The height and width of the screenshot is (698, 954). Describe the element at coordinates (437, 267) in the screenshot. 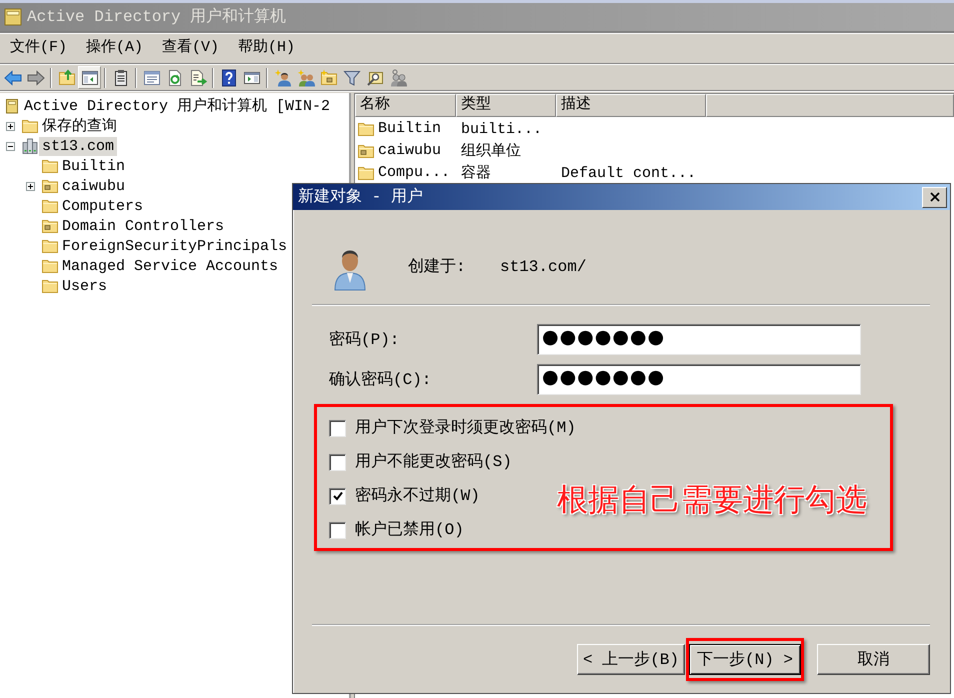

I see `created-in-label: 创建于:` at that location.